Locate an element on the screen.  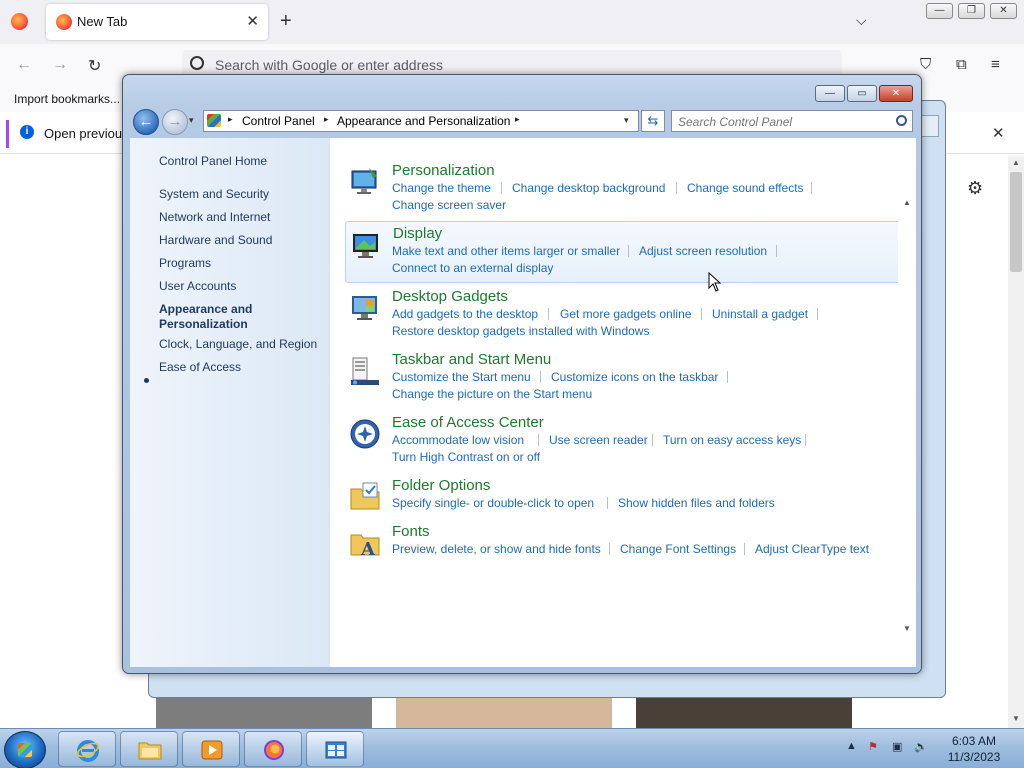
forward-button: → is located at coordinates (175, 122).